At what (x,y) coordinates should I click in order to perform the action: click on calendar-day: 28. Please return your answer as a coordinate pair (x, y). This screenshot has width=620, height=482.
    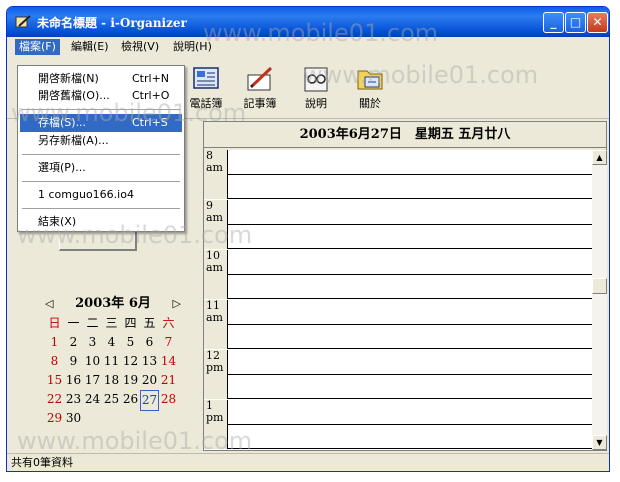
    Looking at the image, I should click on (168, 399).